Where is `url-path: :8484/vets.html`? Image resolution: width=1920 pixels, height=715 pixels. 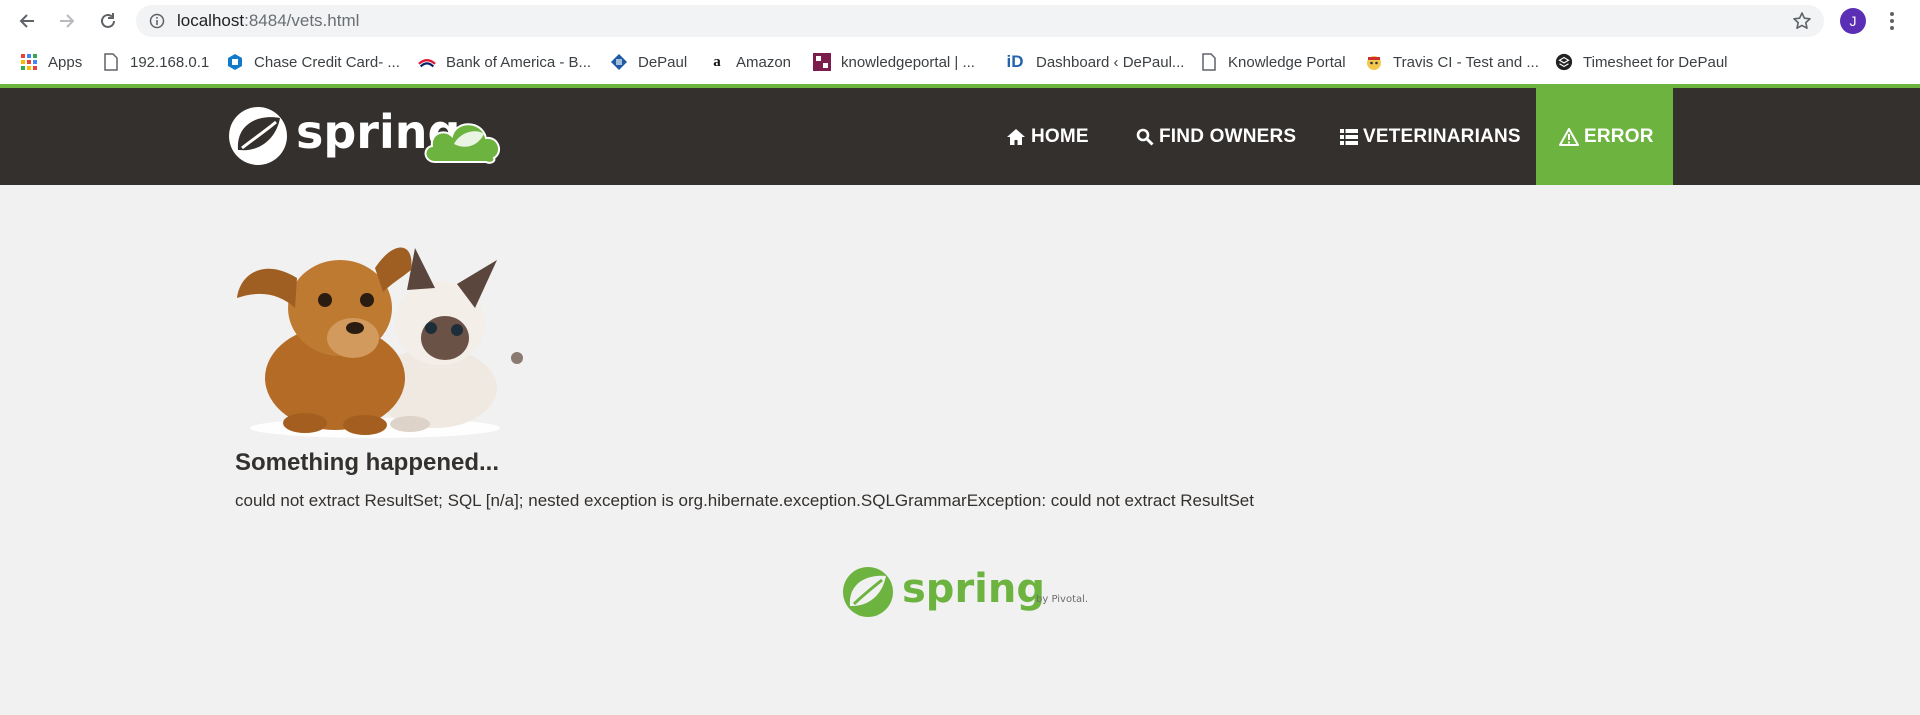 url-path: :8484/vets.html is located at coordinates (302, 20).